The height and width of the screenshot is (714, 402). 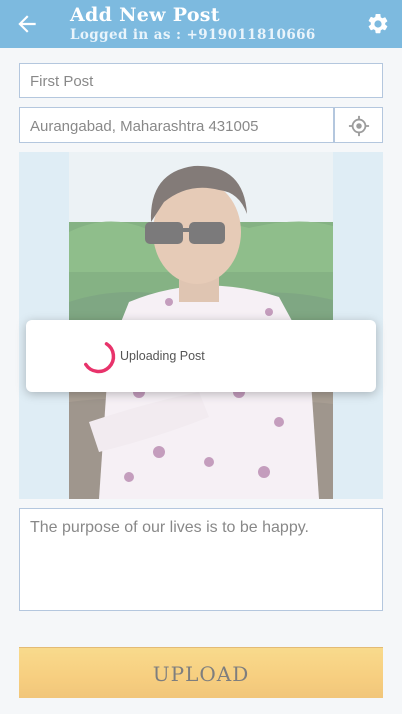 What do you see at coordinates (100, 358) in the screenshot?
I see `loading-spinner-icon` at bounding box center [100, 358].